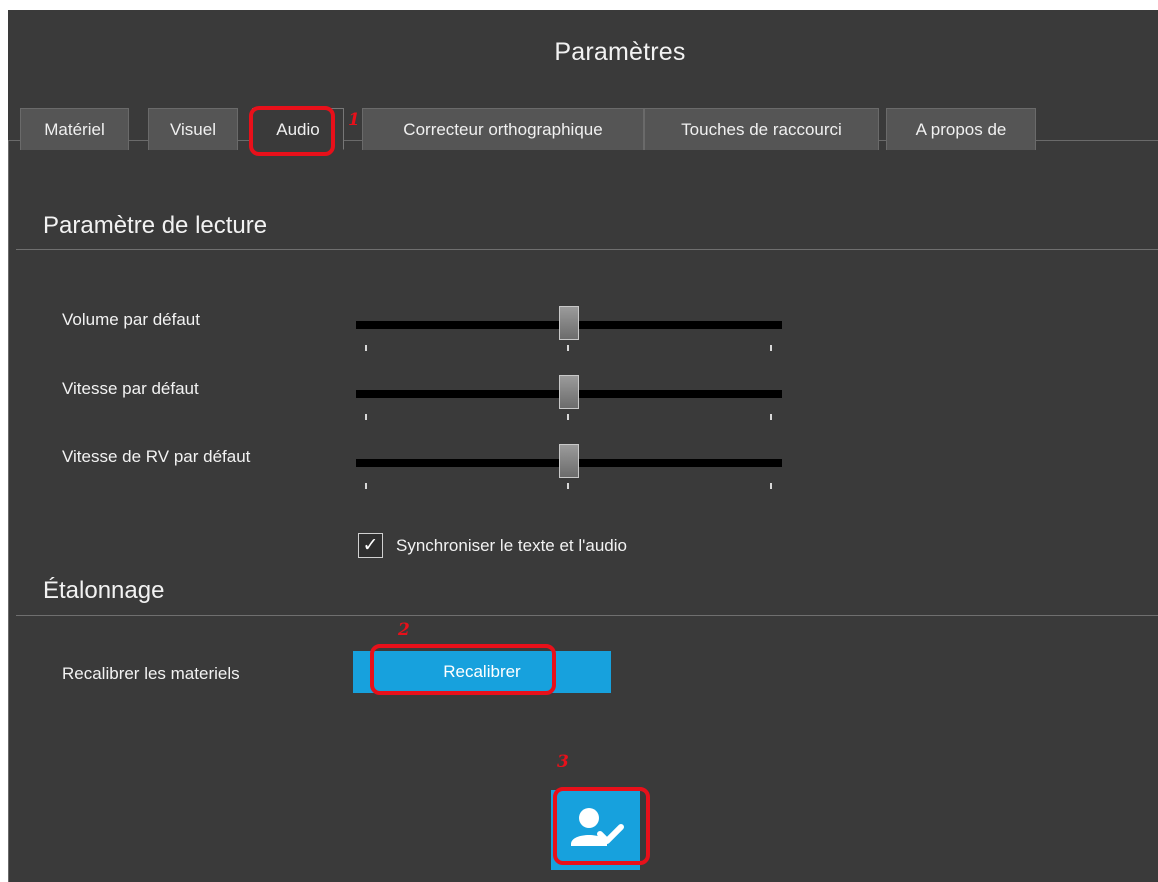 The height and width of the screenshot is (882, 1158). I want to click on tab-materiel: Matériel, so click(74, 129).